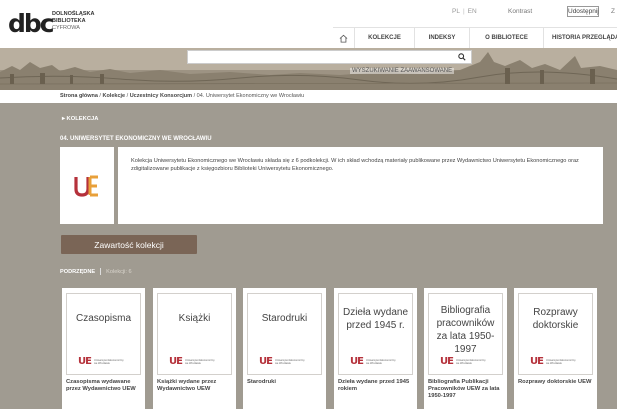 Image resolution: width=617 pixels, height=409 pixels. Describe the element at coordinates (555, 319) in the screenshot. I see `card-title: Rozprawy doktorskie` at that location.